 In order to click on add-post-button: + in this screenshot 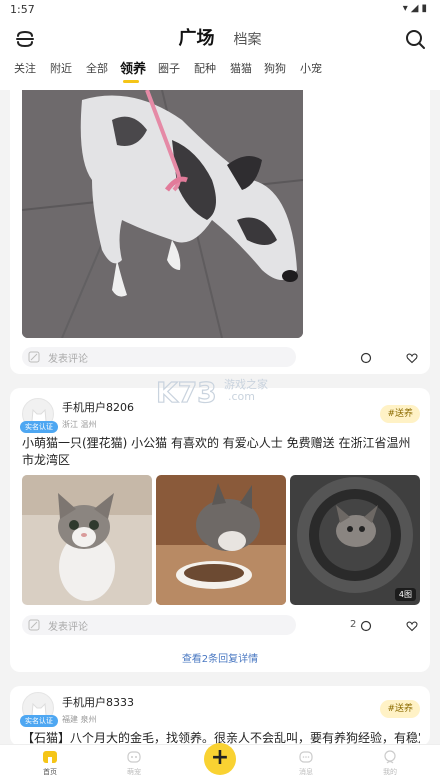, I will do `click(220, 759)`.